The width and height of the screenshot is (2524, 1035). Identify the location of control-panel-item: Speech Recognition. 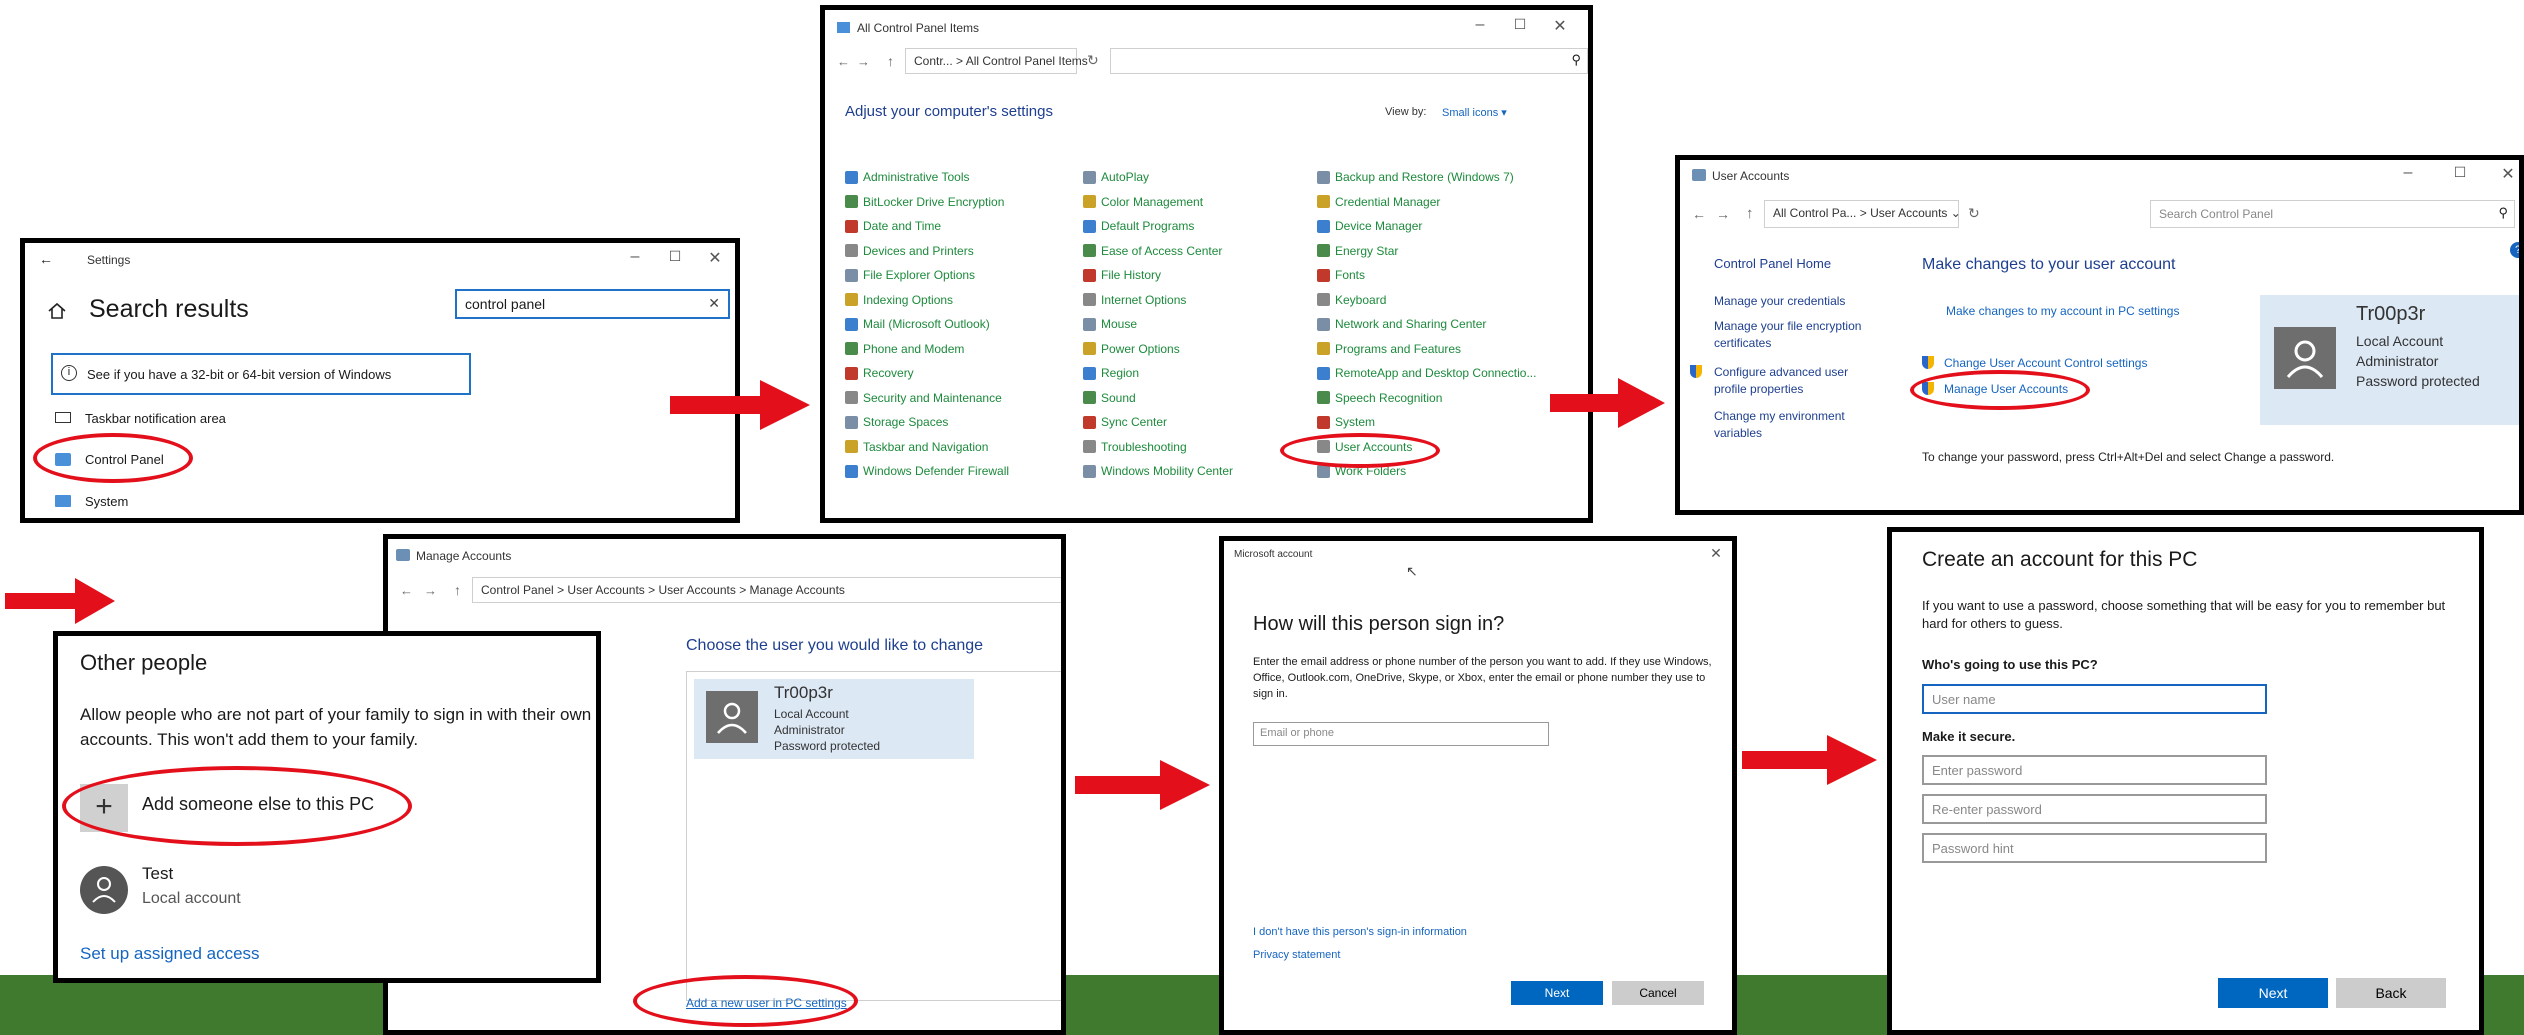
(1379, 398).